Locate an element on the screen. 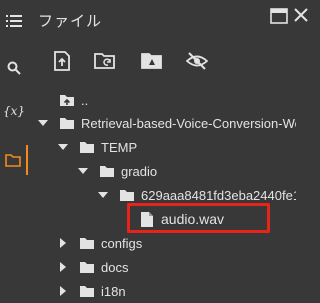  upload-file-icon is located at coordinates (62, 61).